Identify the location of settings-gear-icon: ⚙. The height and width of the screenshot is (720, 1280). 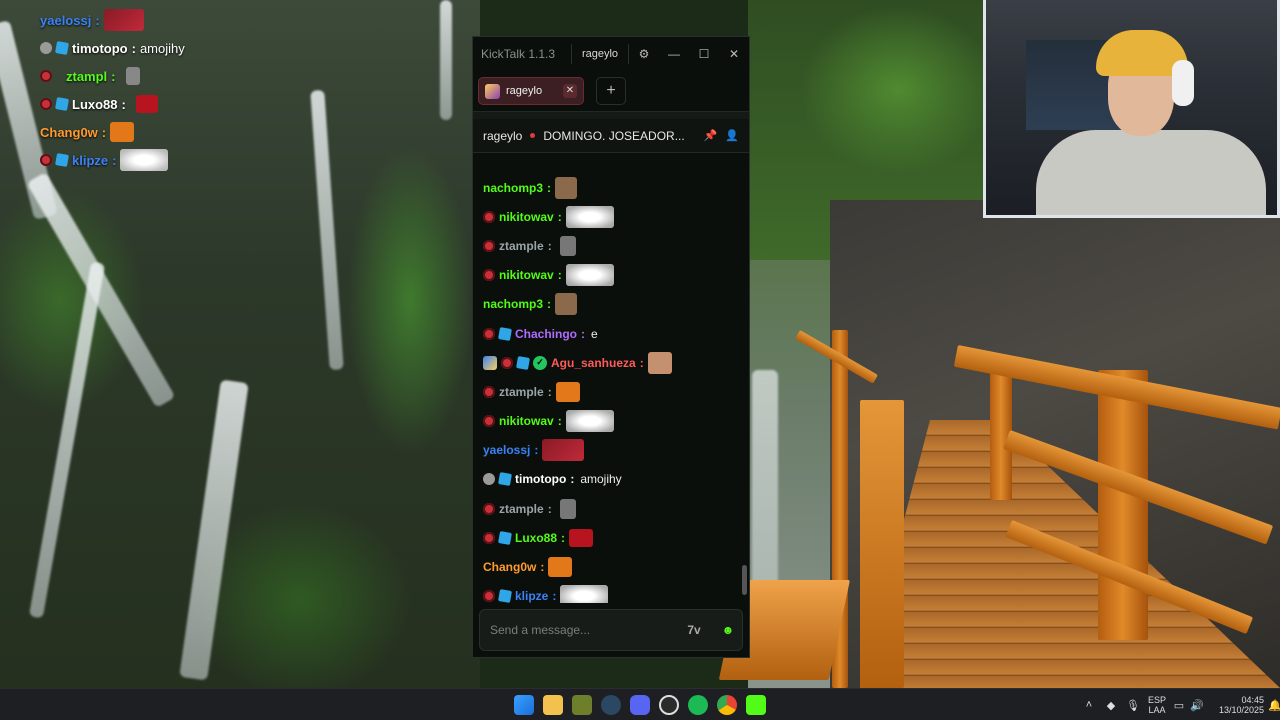
(644, 54).